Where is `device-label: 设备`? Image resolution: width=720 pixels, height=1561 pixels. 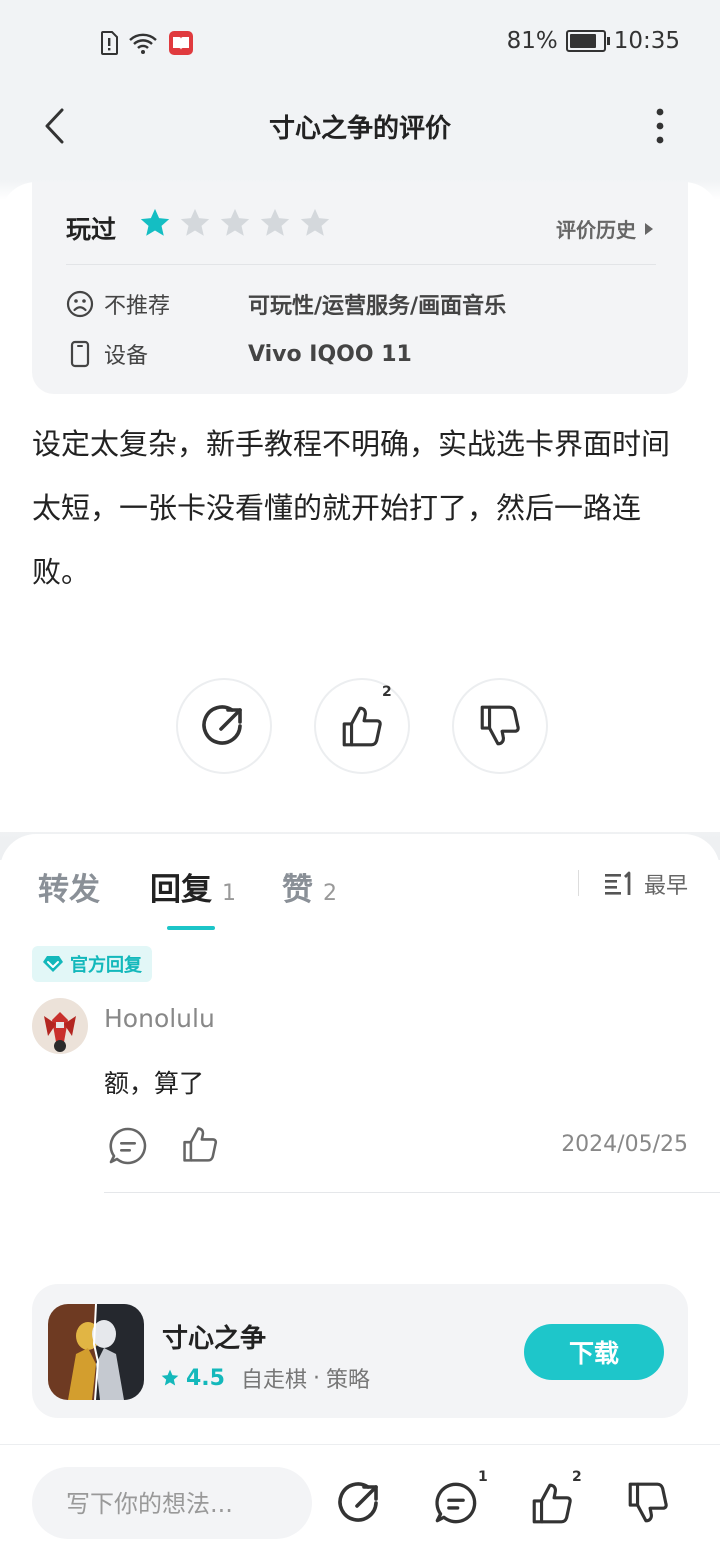
device-label: 设备 is located at coordinates (126, 356).